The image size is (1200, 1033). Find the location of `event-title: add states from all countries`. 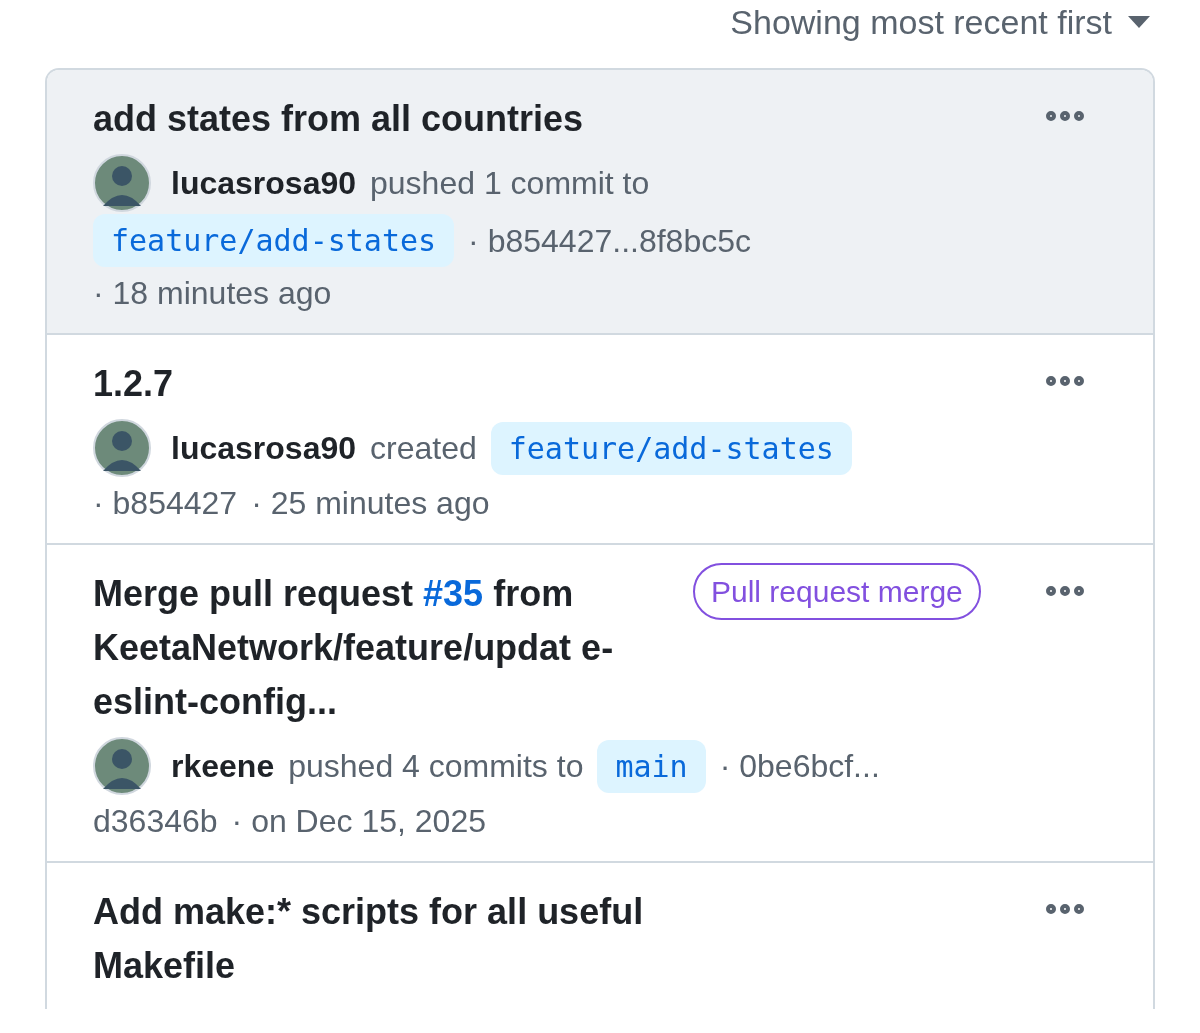

event-title: add states from all countries is located at coordinates (373, 119).